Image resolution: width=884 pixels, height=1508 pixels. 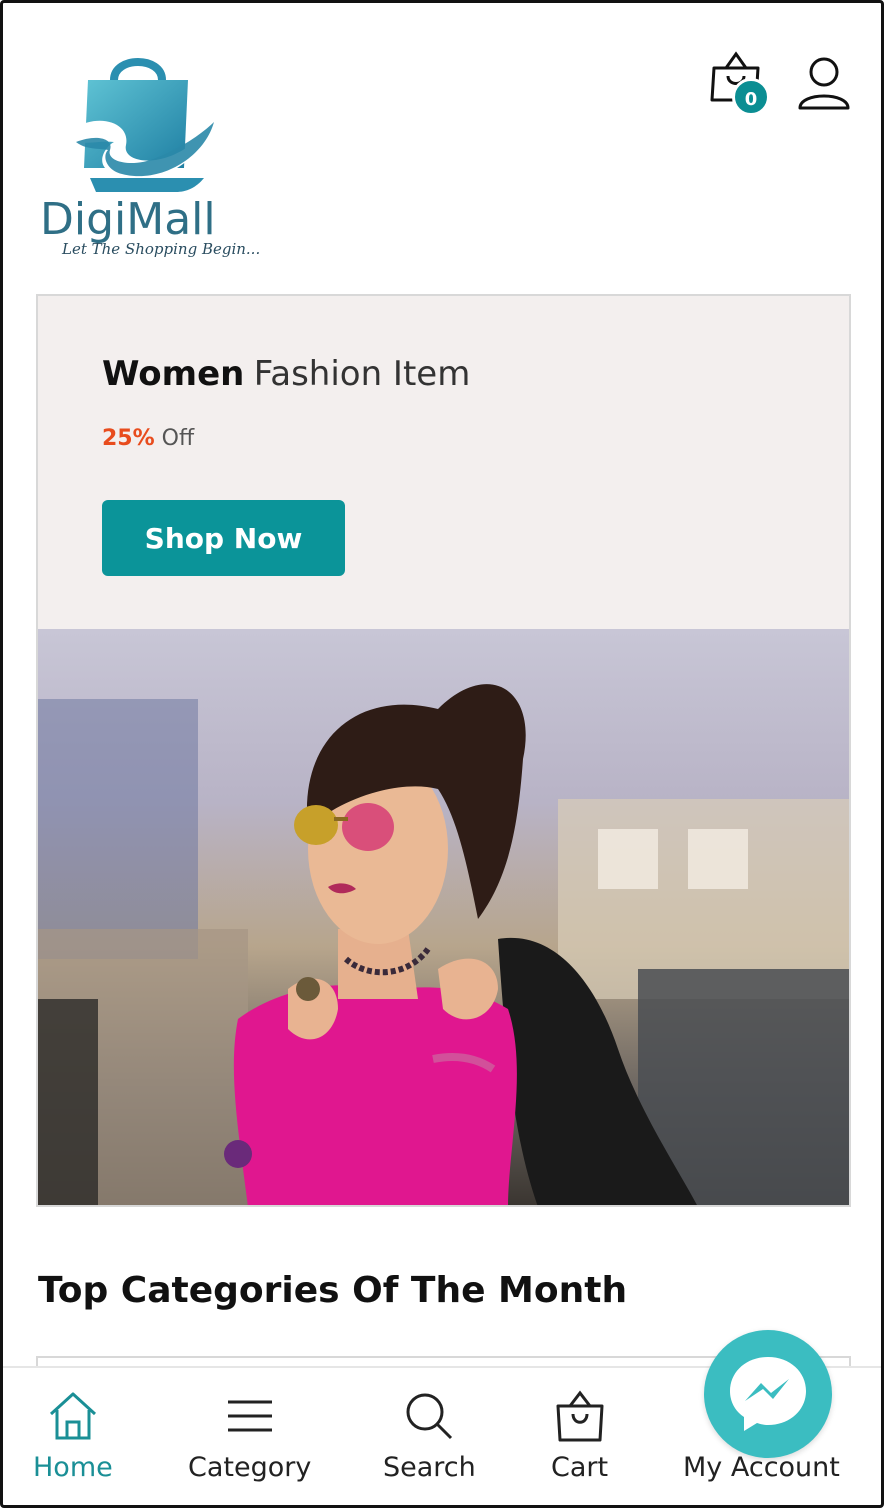 What do you see at coordinates (72, 1416) in the screenshot?
I see `home-icon` at bounding box center [72, 1416].